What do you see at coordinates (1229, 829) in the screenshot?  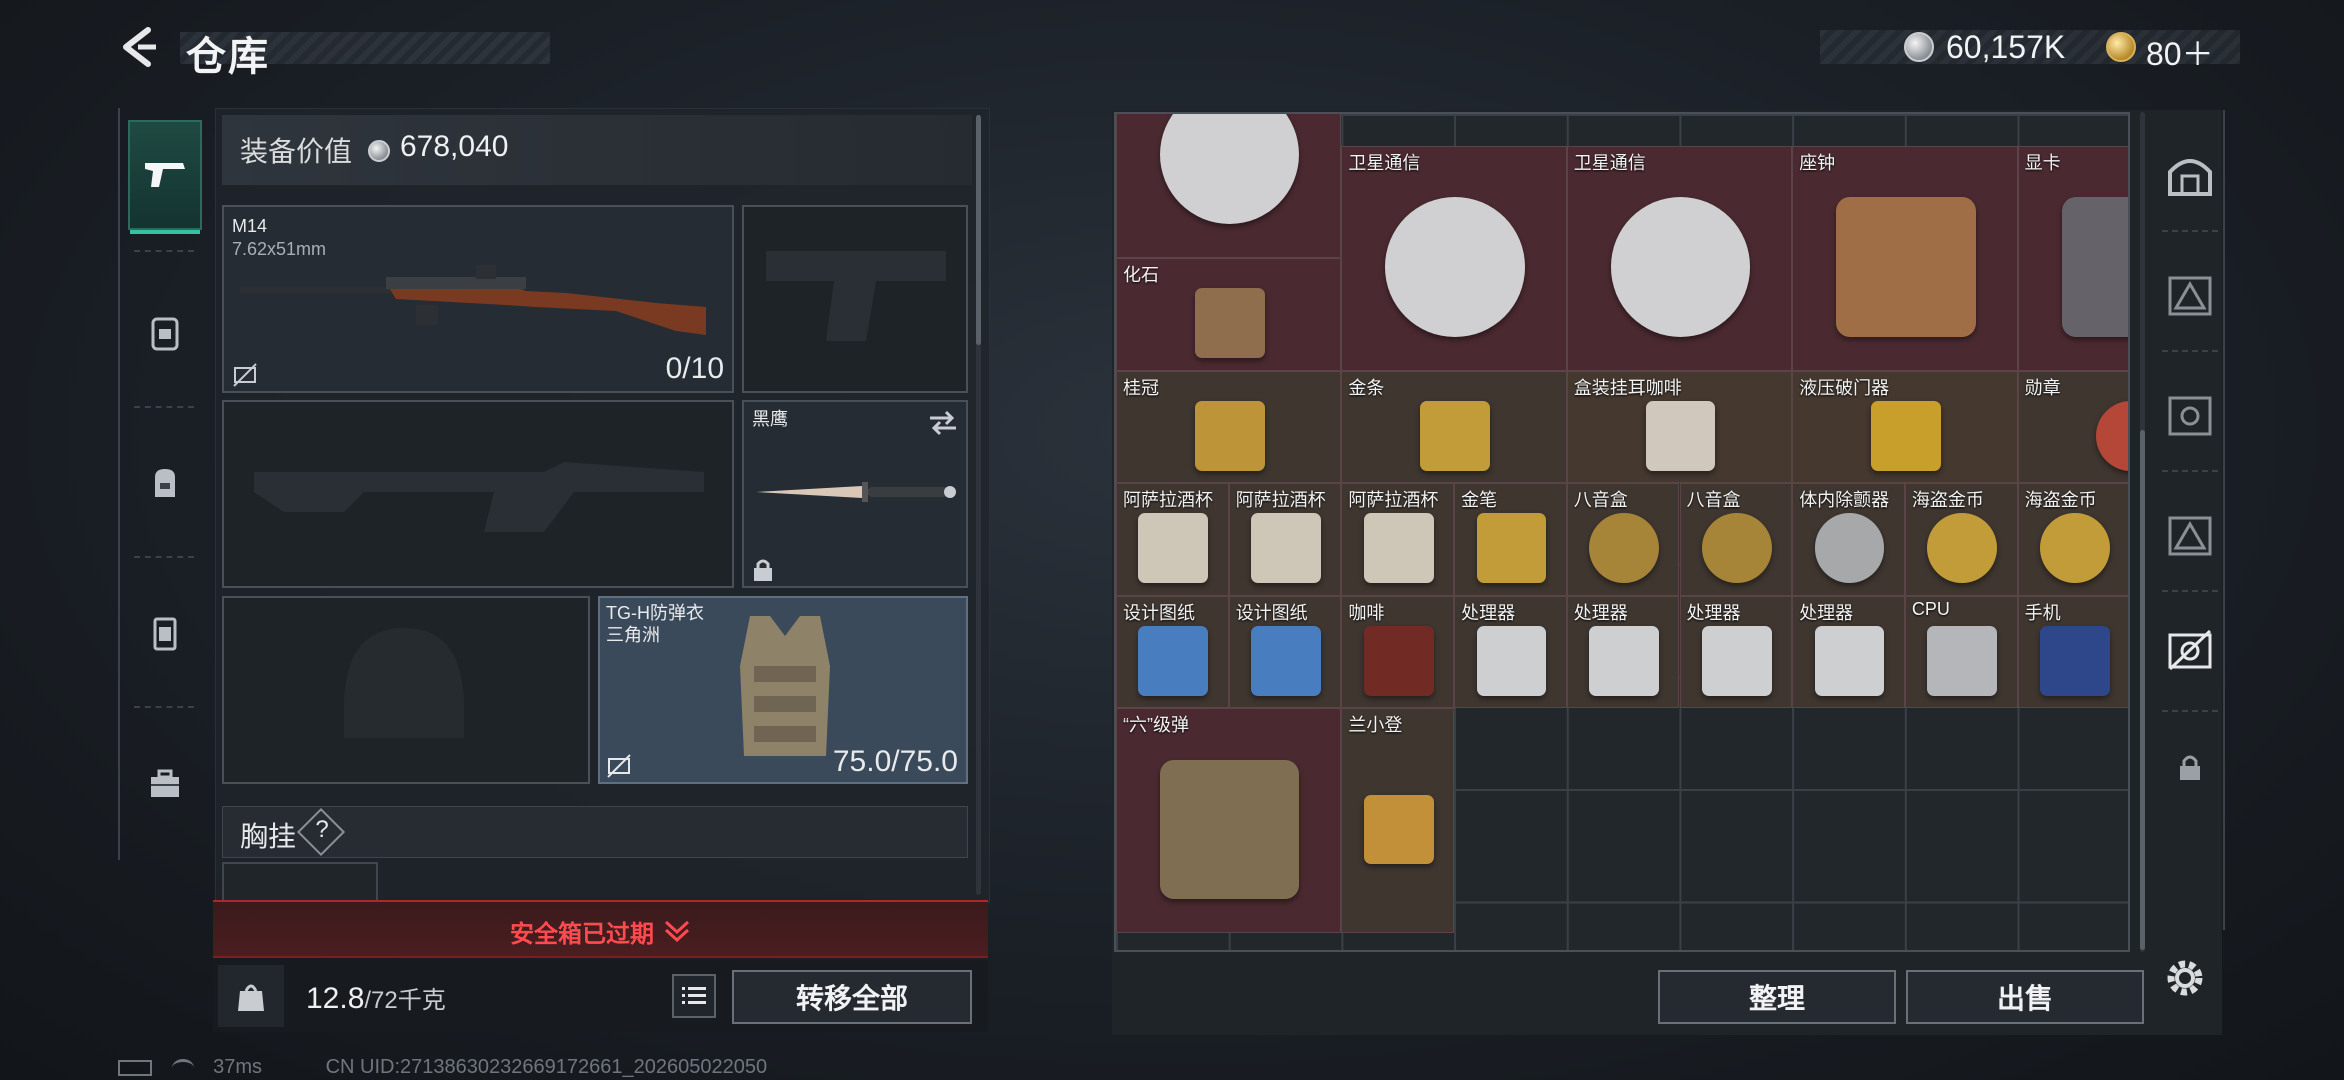 I see `hand-icon` at bounding box center [1229, 829].